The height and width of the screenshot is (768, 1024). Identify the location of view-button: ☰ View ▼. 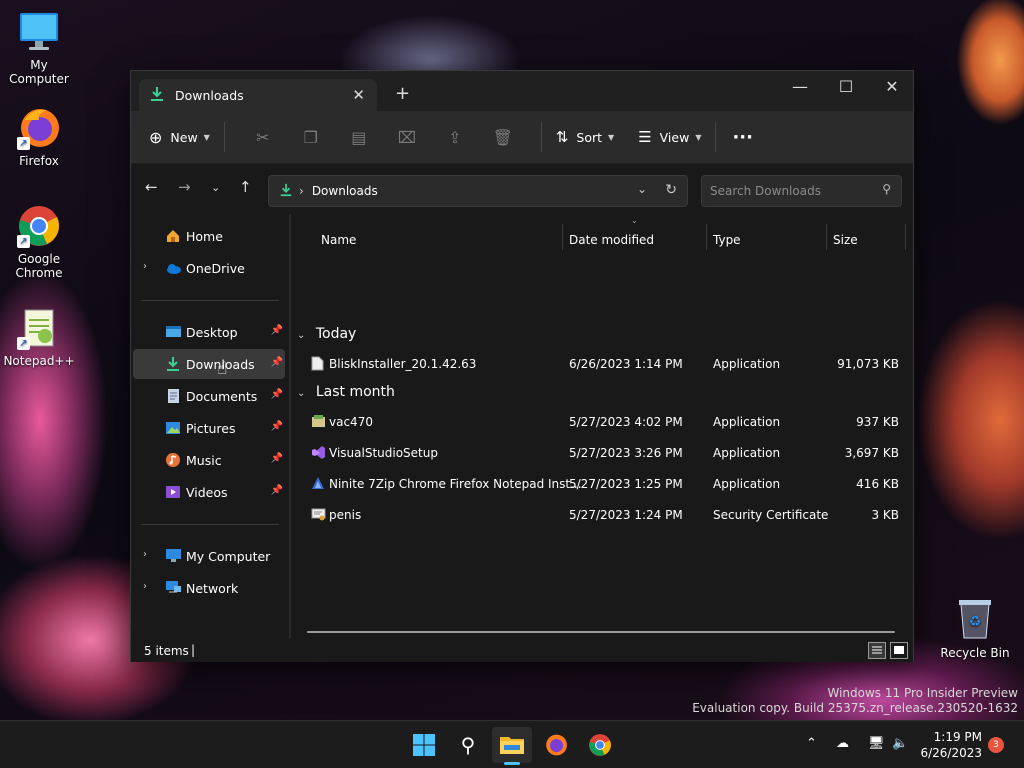
(669, 137).